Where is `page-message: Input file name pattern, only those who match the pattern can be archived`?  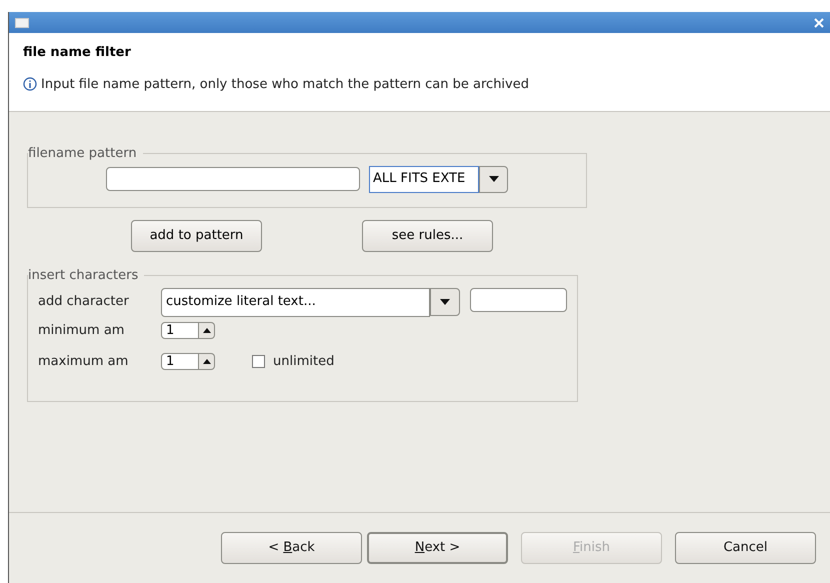 page-message: Input file name pattern, only those who match the pattern can be archived is located at coordinates (285, 85).